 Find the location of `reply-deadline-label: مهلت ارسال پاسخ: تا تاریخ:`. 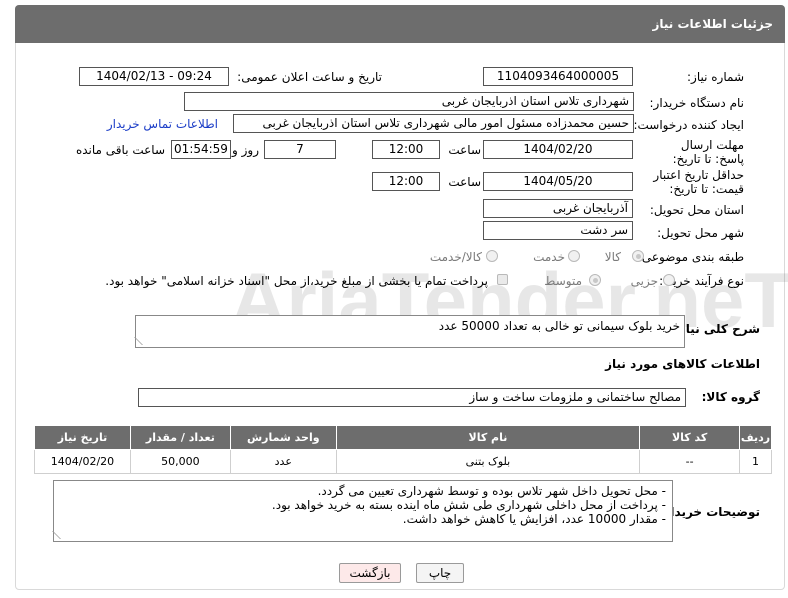

reply-deadline-label: مهلت ارسال پاسخ: تا تاریخ: is located at coordinates (708, 152).